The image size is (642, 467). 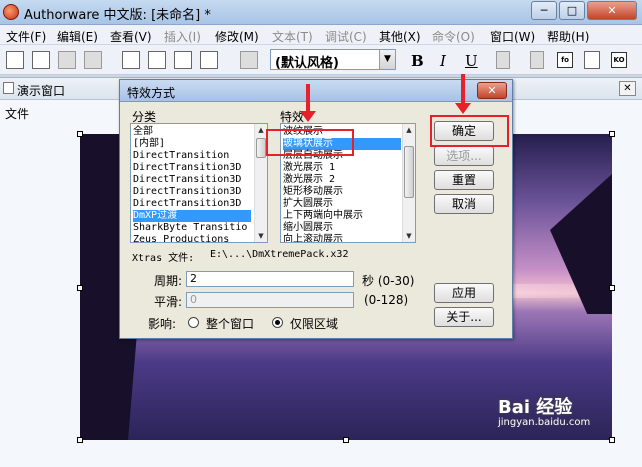 I want to click on annotation-arrow-ok, so click(x=463, y=94).